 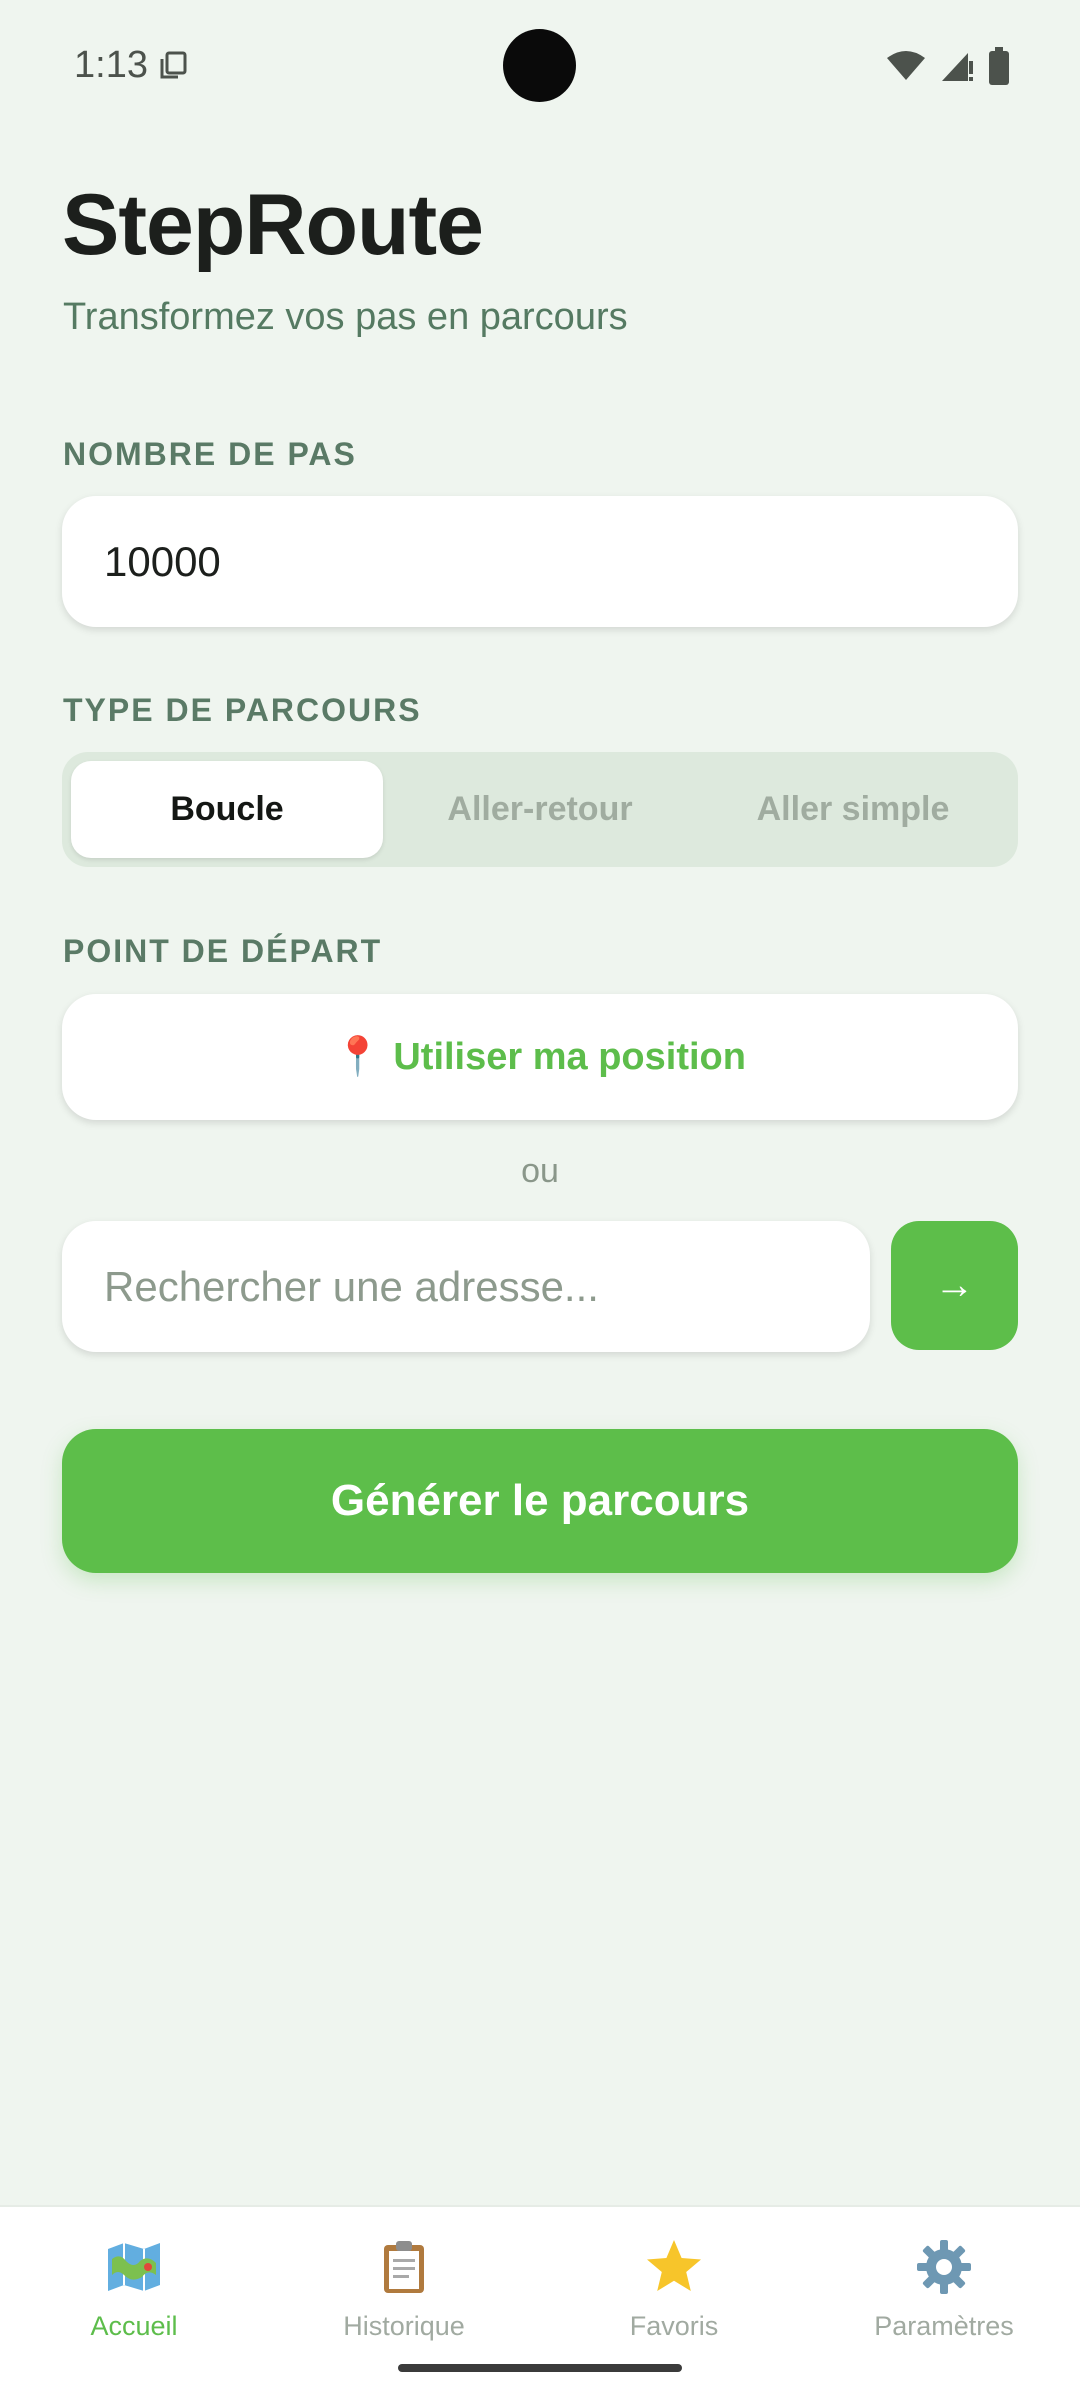 What do you see at coordinates (173, 65) in the screenshot?
I see `screenshot-icon` at bounding box center [173, 65].